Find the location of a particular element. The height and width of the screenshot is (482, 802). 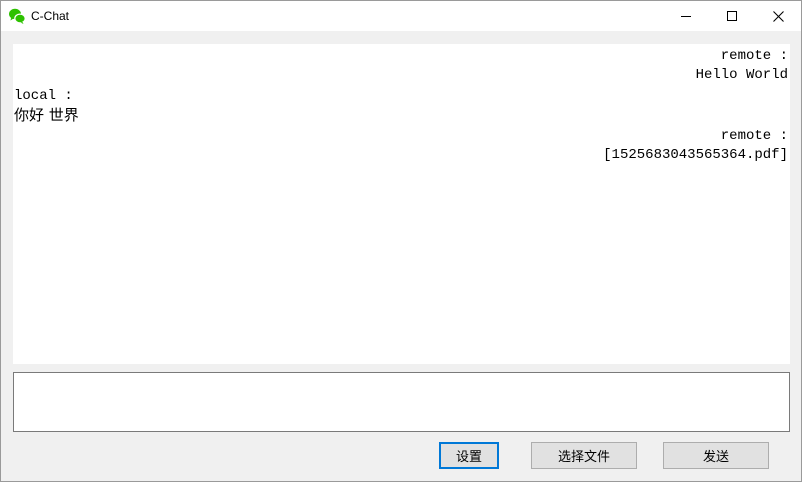

send-button: 发送 is located at coordinates (716, 455).